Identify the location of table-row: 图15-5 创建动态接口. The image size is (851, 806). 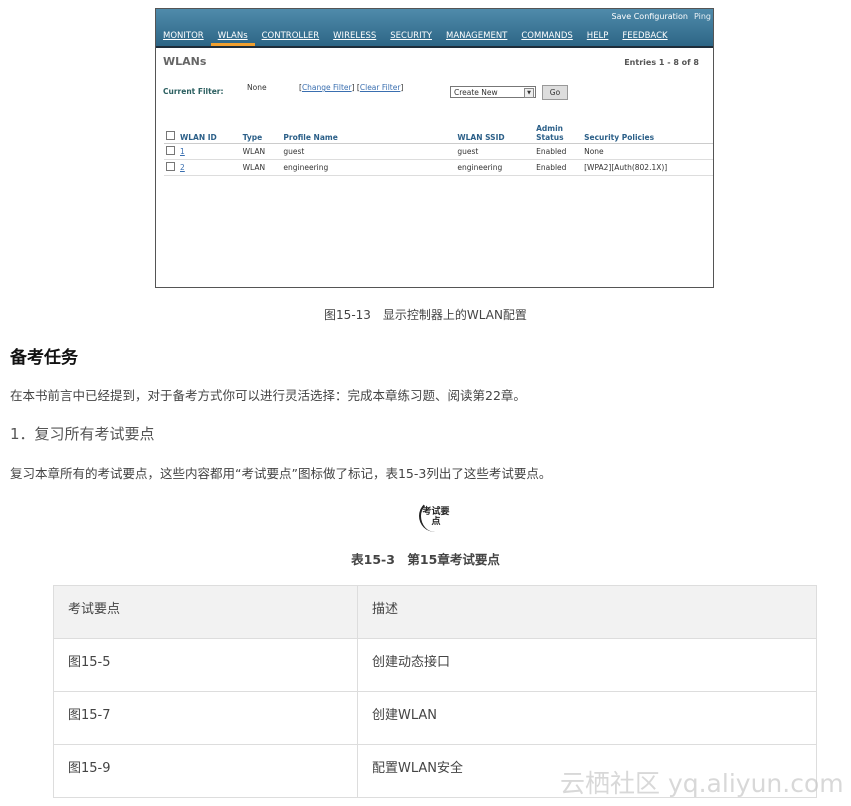
(435, 665).